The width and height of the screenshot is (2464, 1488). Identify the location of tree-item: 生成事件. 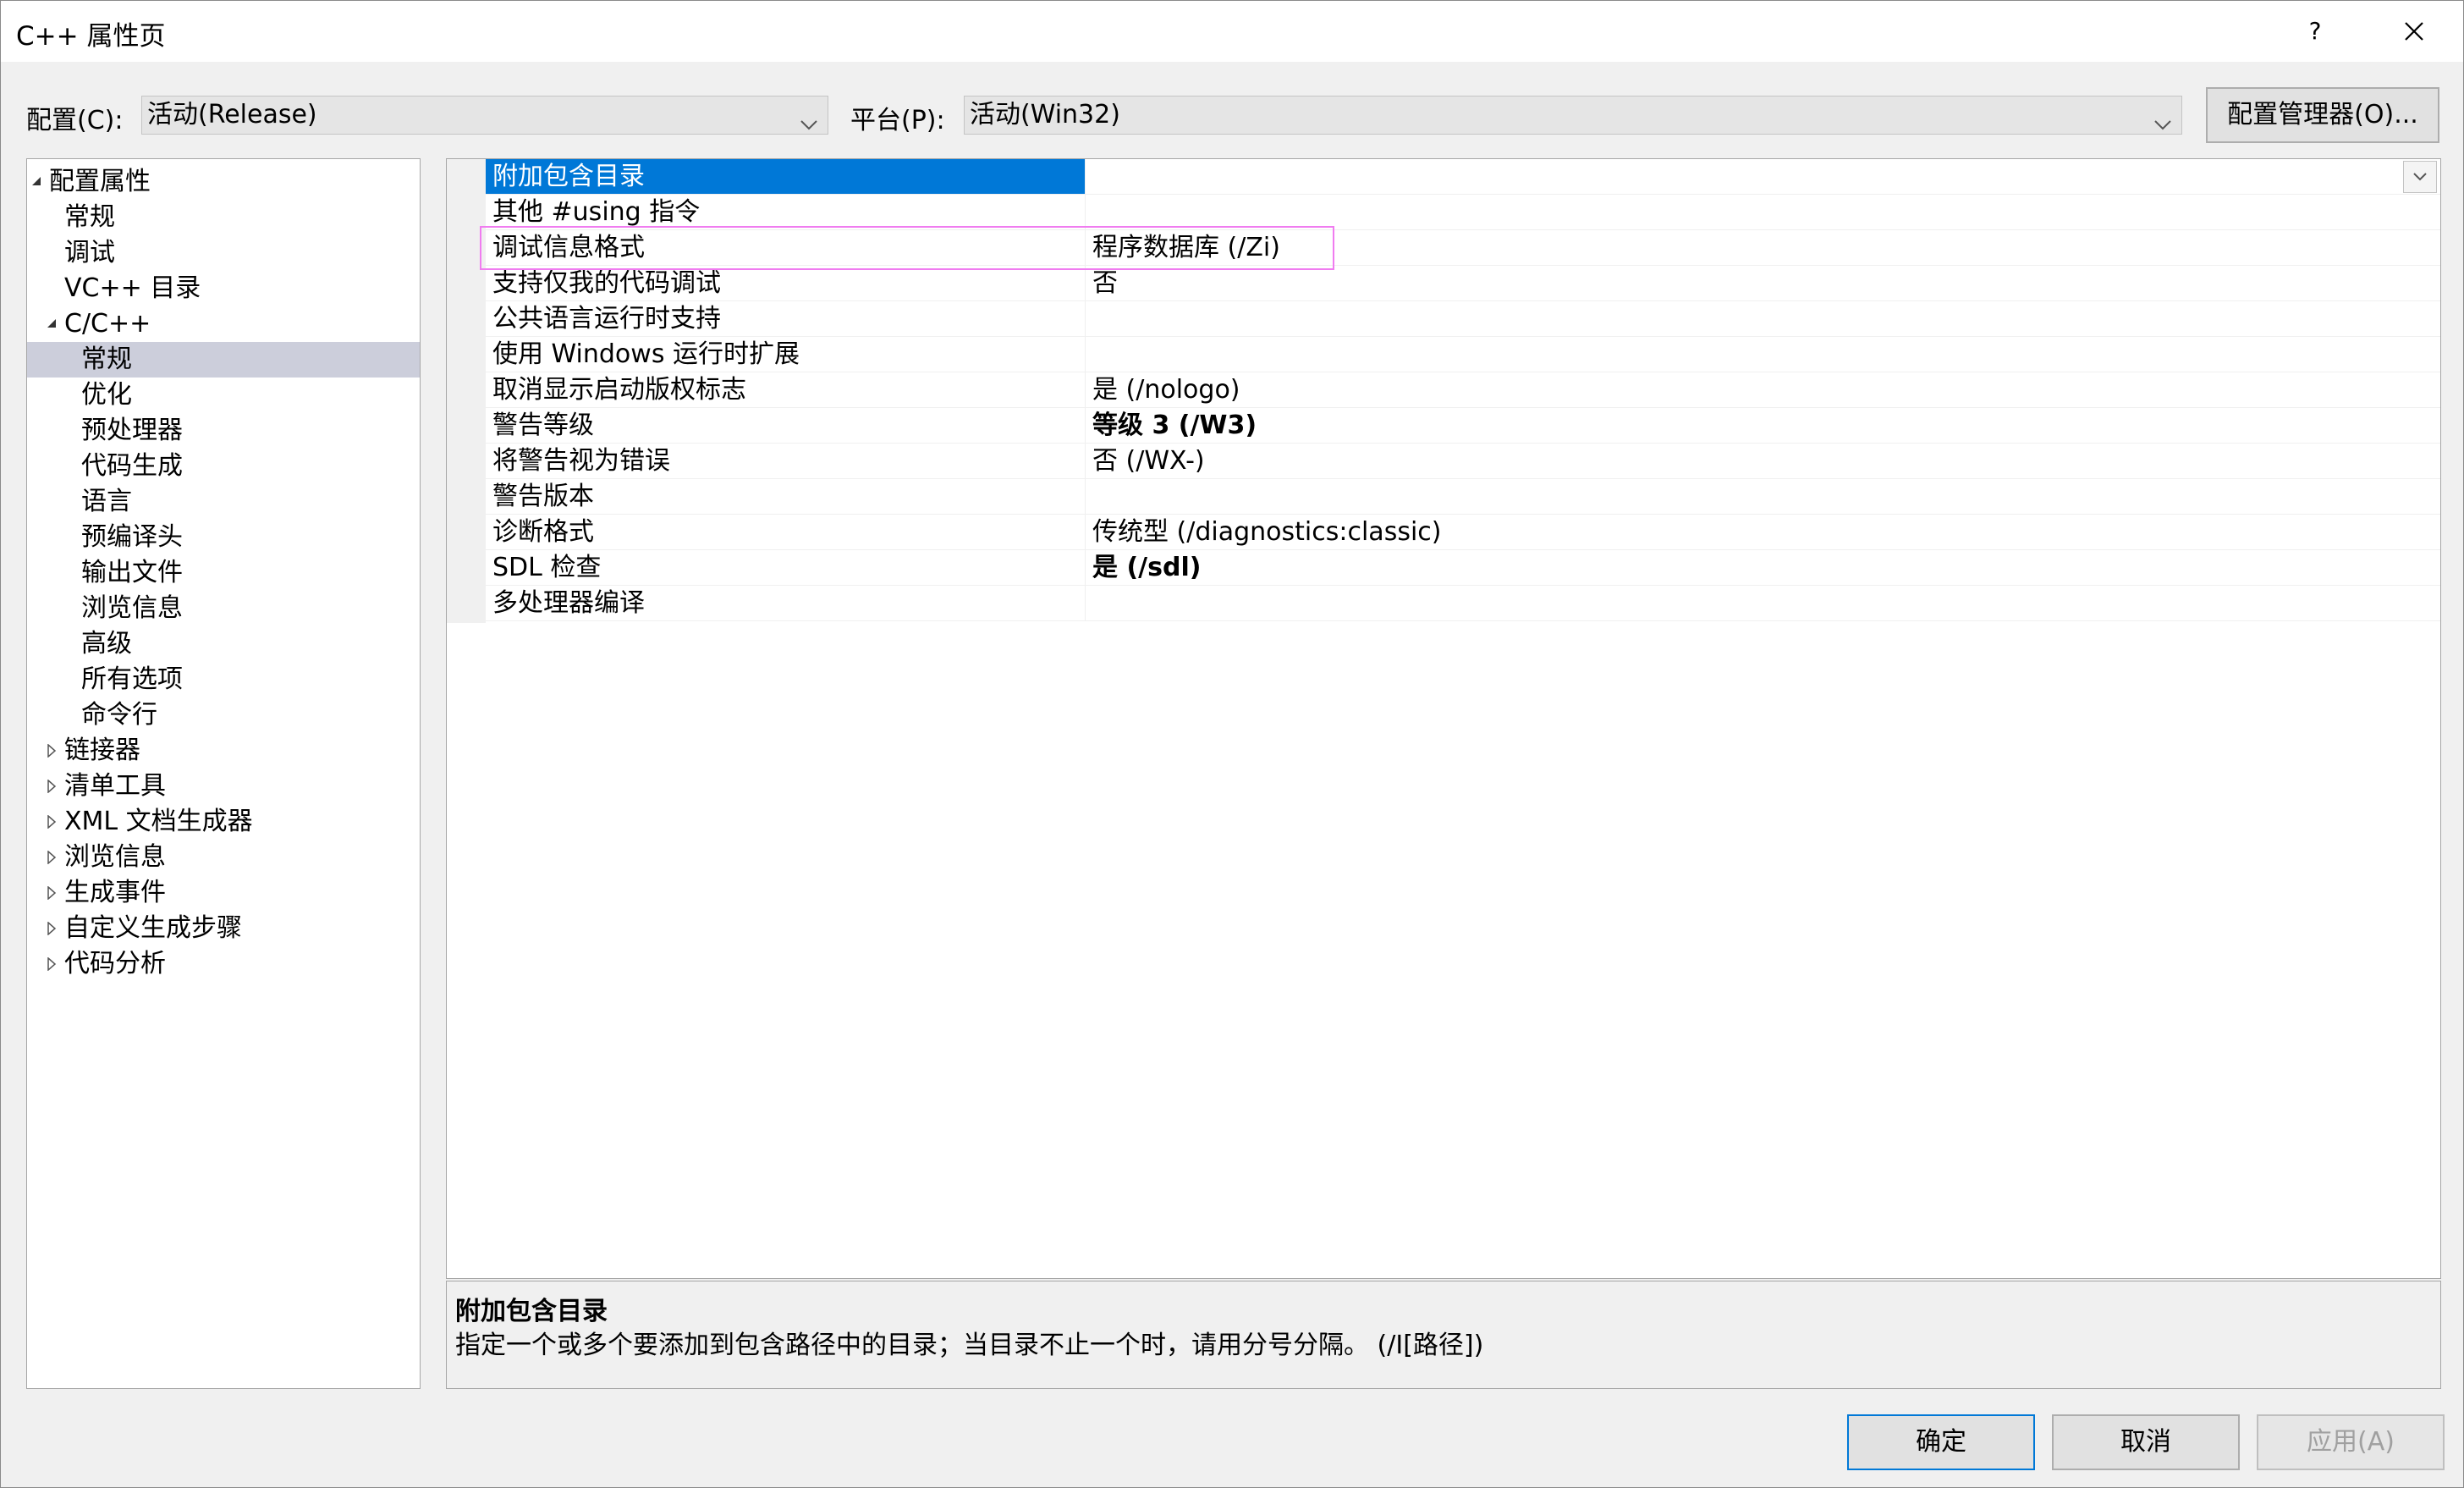
(223, 893).